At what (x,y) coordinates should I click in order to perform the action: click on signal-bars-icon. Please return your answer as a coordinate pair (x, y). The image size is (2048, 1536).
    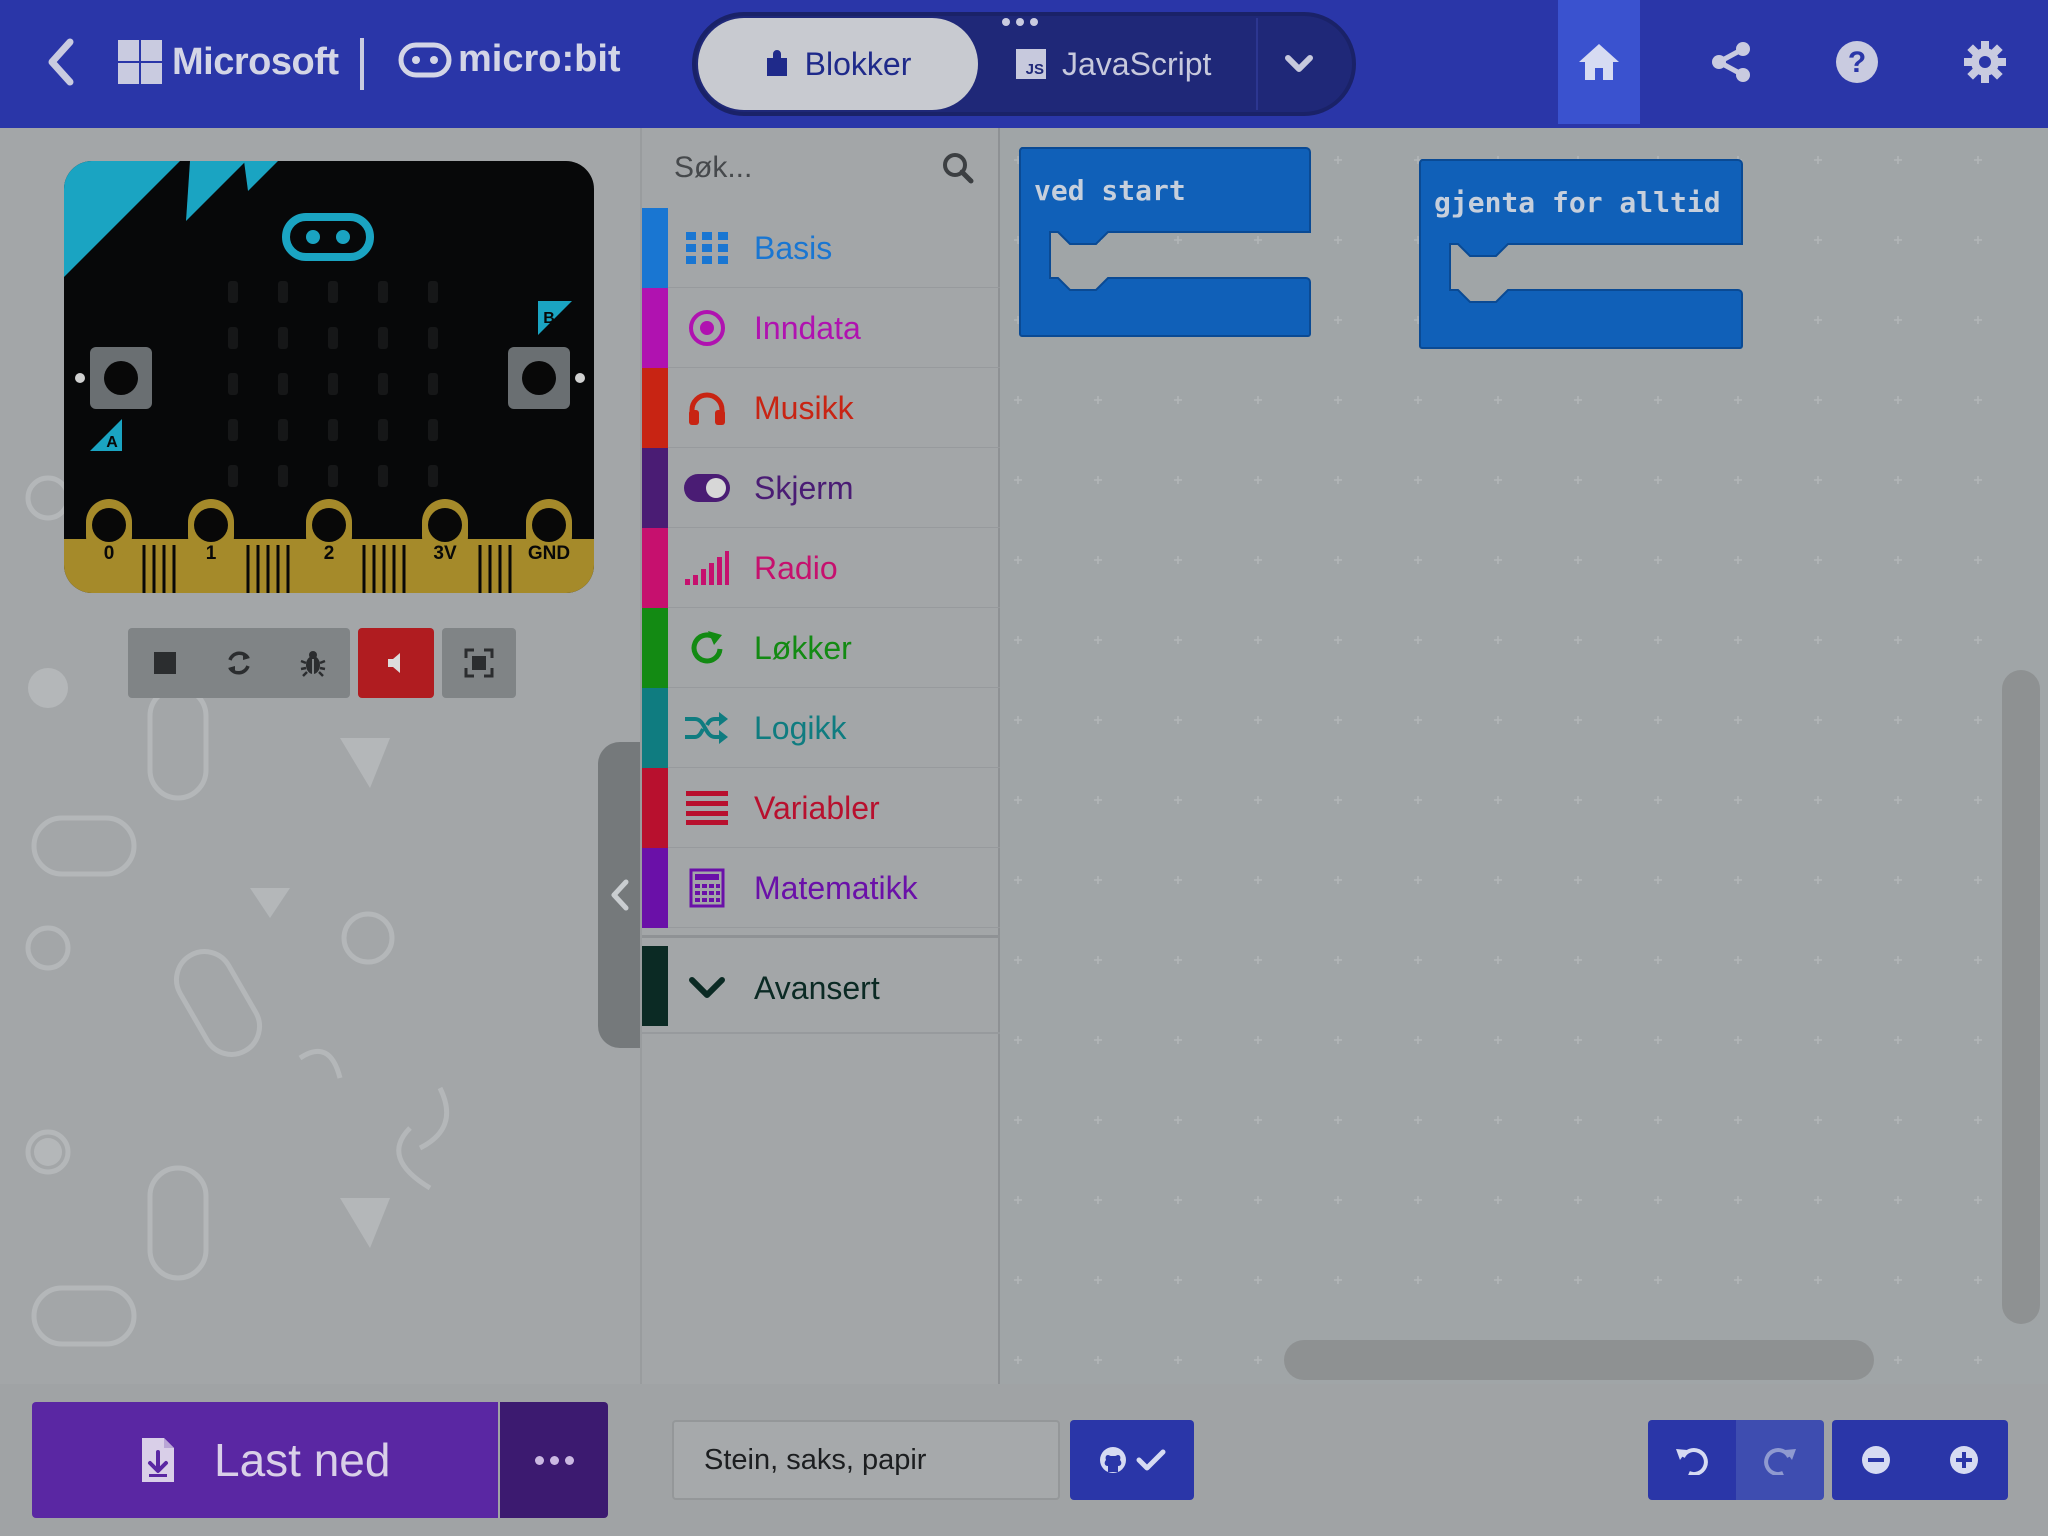
    Looking at the image, I should click on (707, 568).